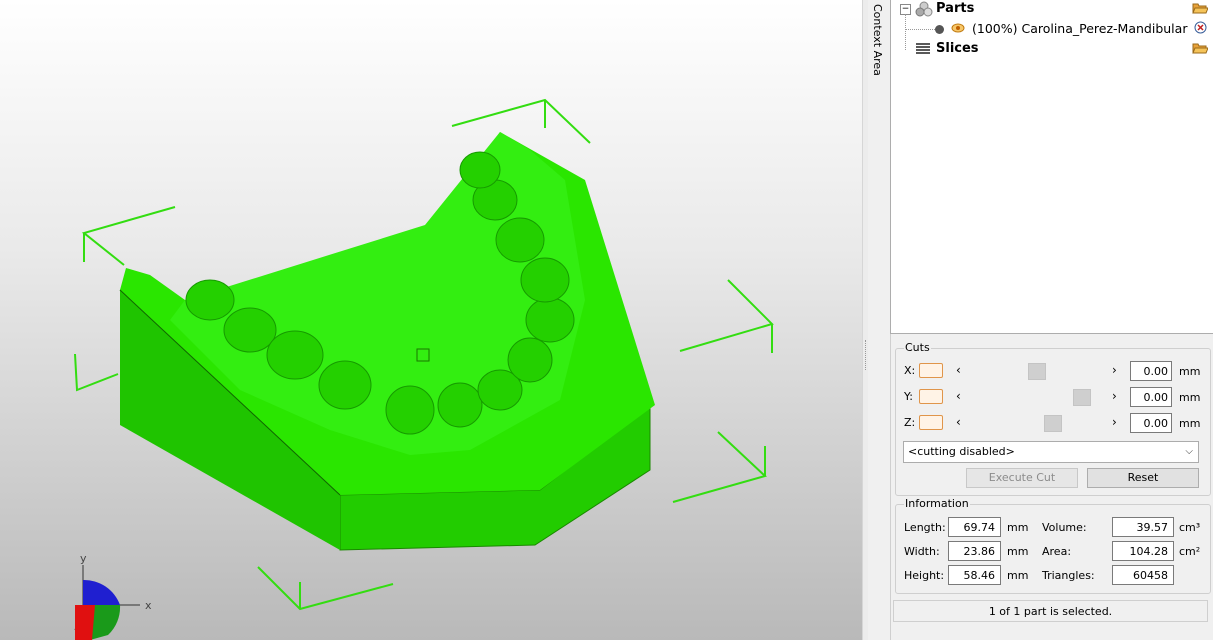 The height and width of the screenshot is (640, 1213). Describe the element at coordinates (917, 347) in the screenshot. I see `cuts-title: Cuts` at that location.